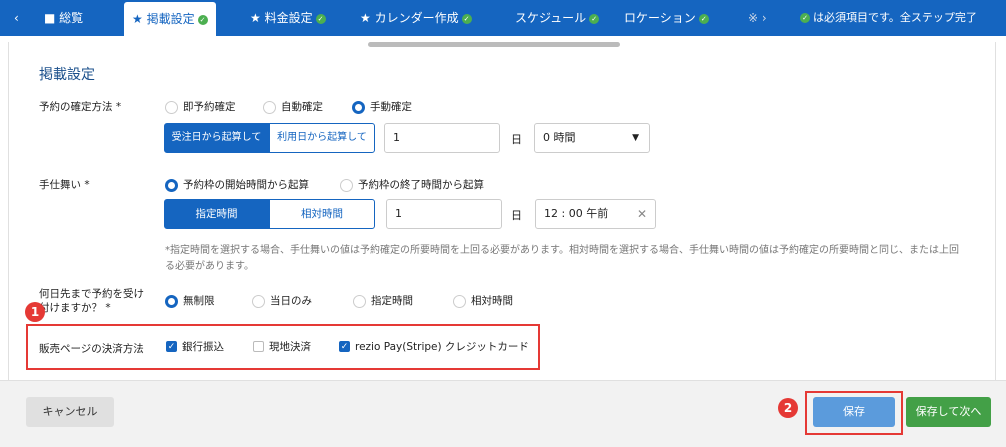  Describe the element at coordinates (91, 301) in the screenshot. I see `advance-booking-label: 何日先まで予約を受け 付けますか？ *` at that location.